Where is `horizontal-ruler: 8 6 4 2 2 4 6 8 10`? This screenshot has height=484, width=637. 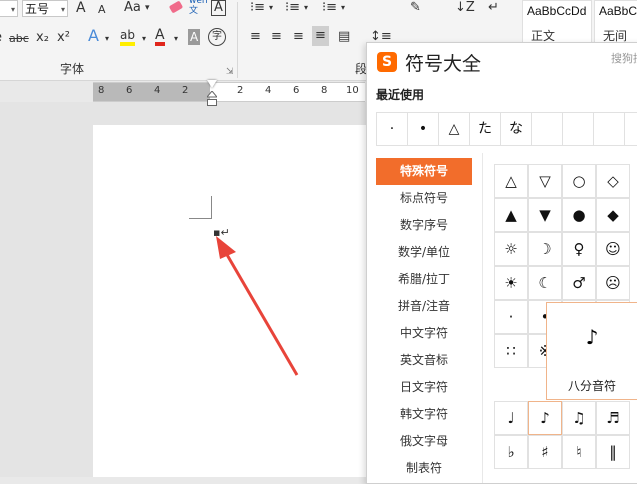
horizontal-ruler: 8 6 4 2 2 4 6 8 10 is located at coordinates (229, 92).